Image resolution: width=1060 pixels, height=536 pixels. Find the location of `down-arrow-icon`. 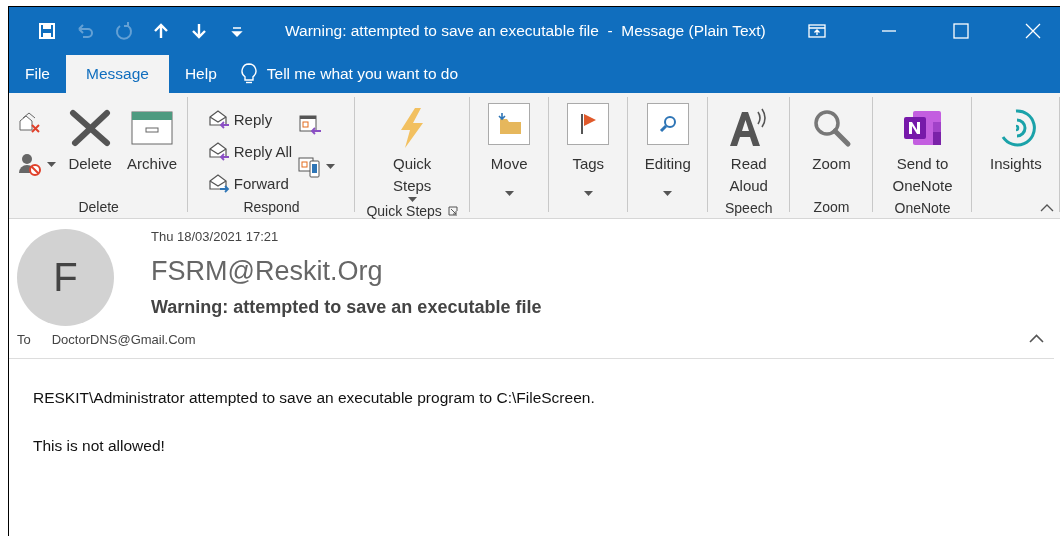

down-arrow-icon is located at coordinates (199, 31).